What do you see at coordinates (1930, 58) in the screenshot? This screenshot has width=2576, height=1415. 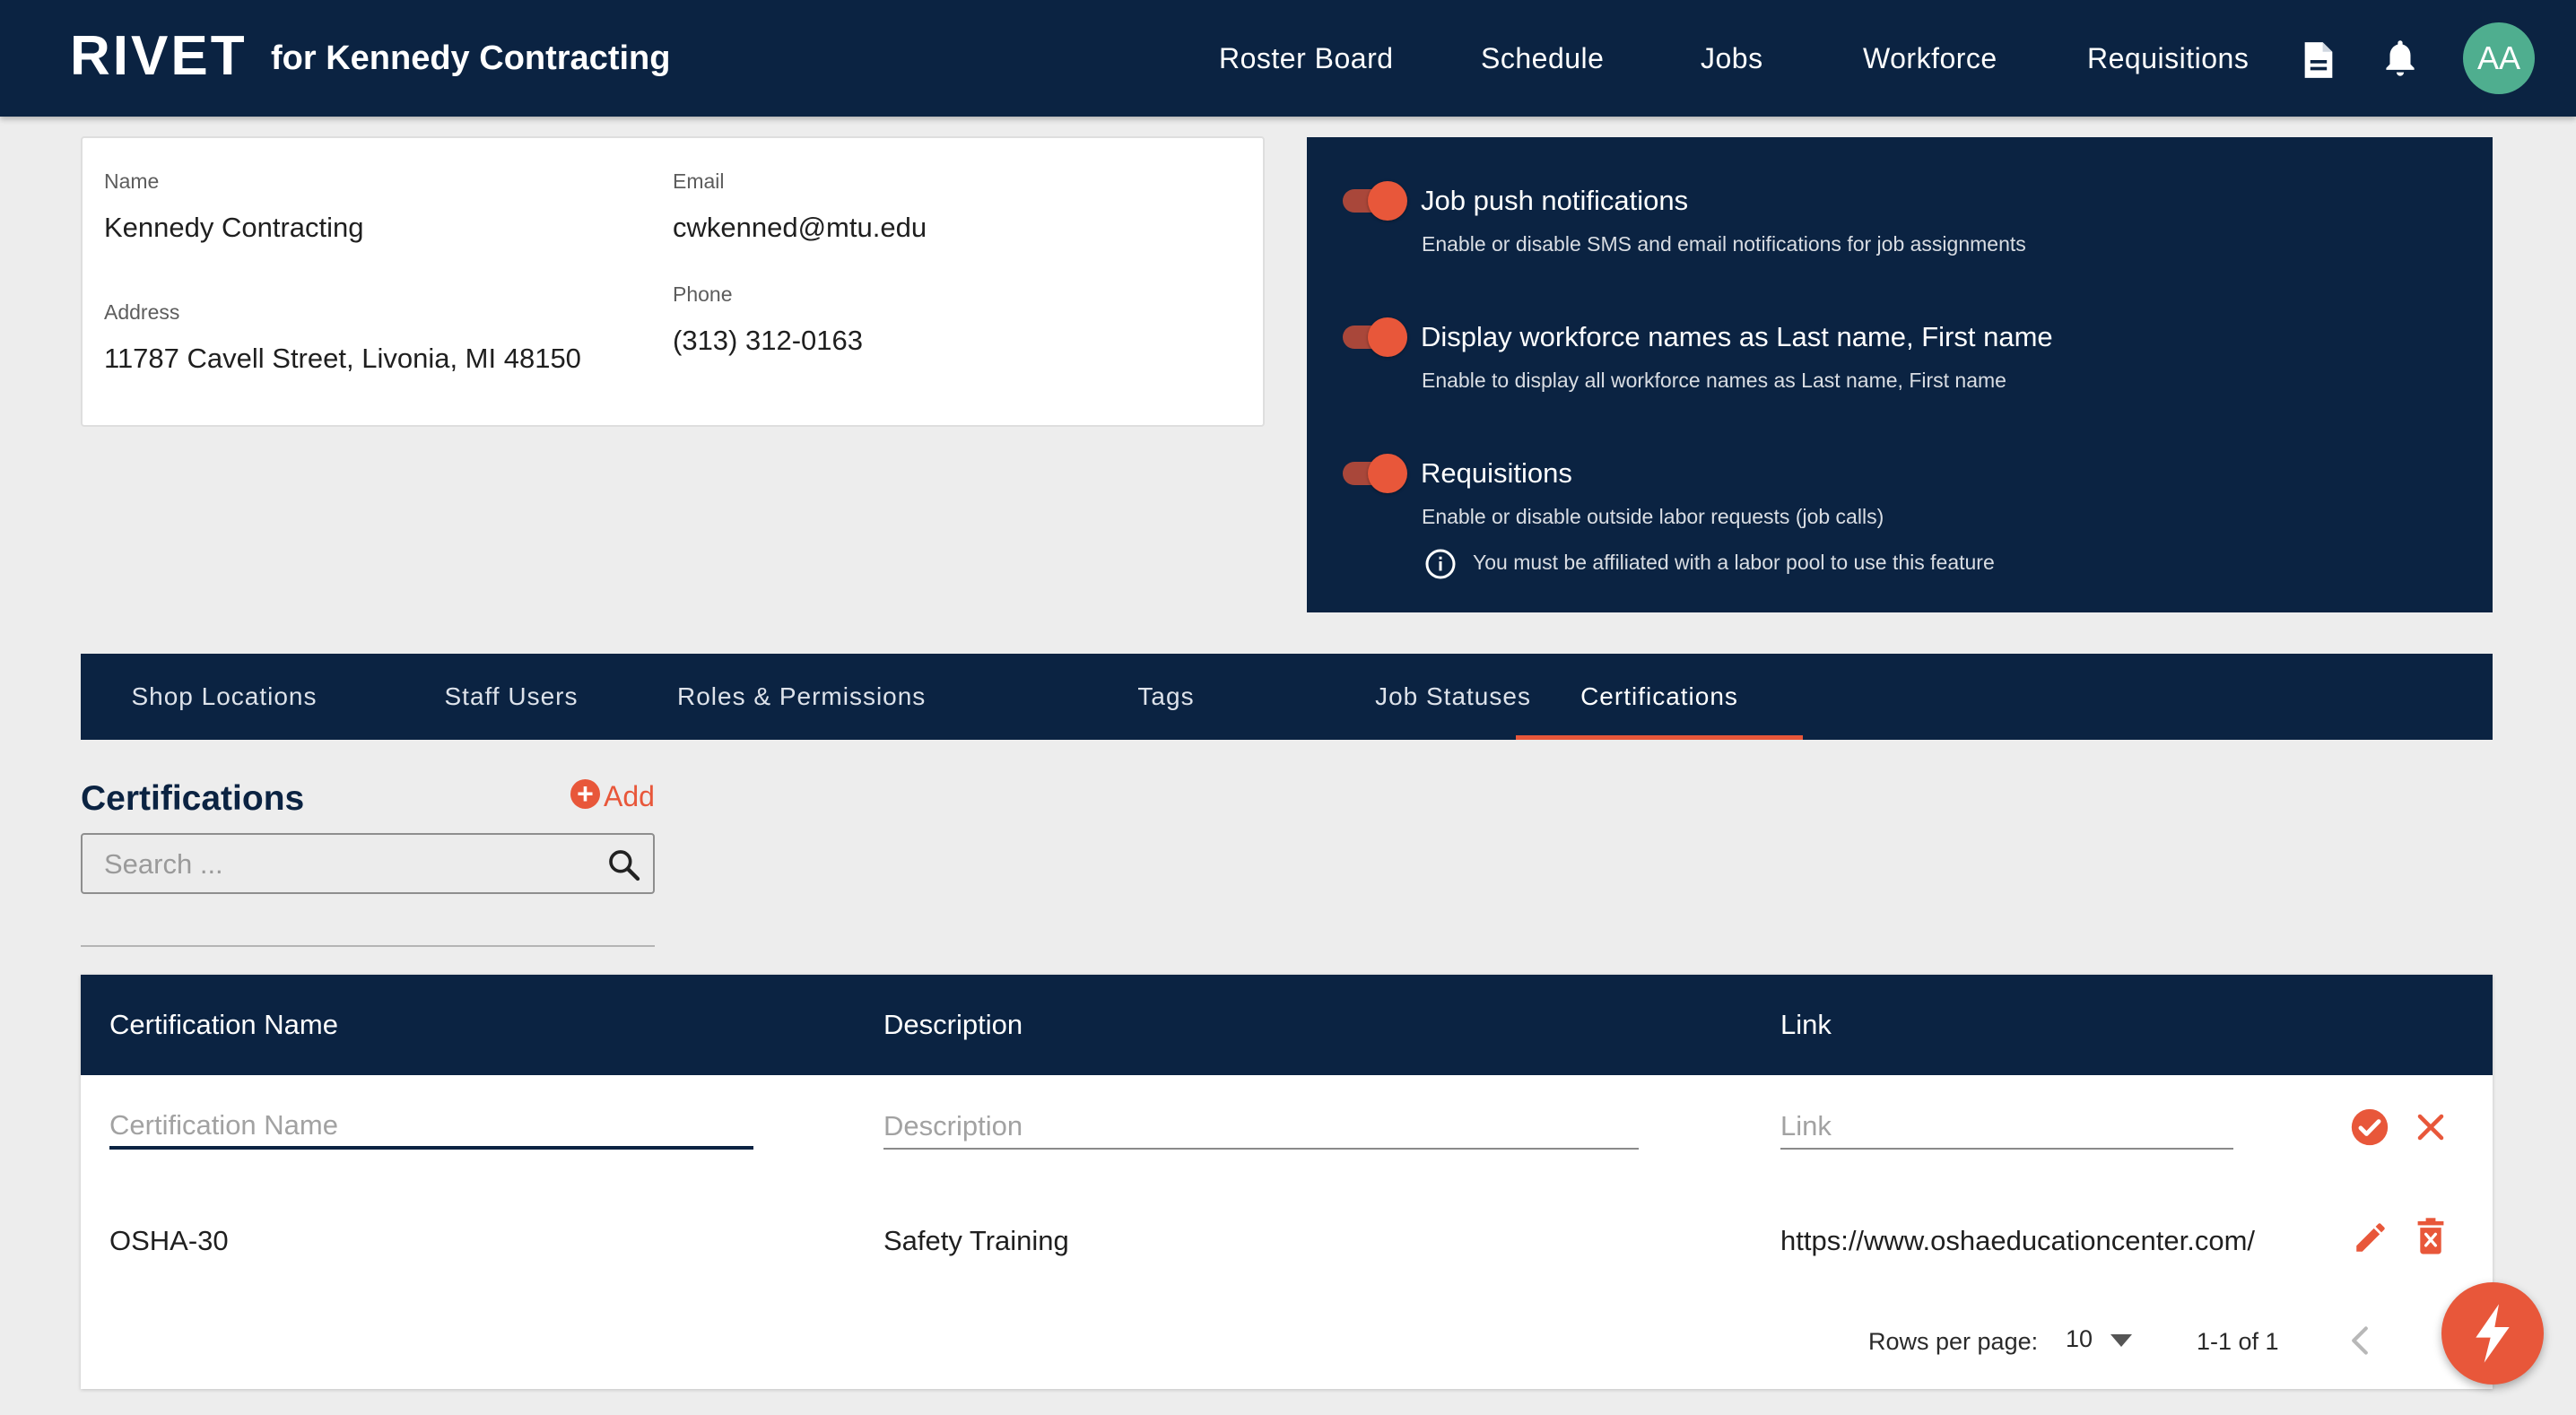 I see `nav-workforce: Workforce` at bounding box center [1930, 58].